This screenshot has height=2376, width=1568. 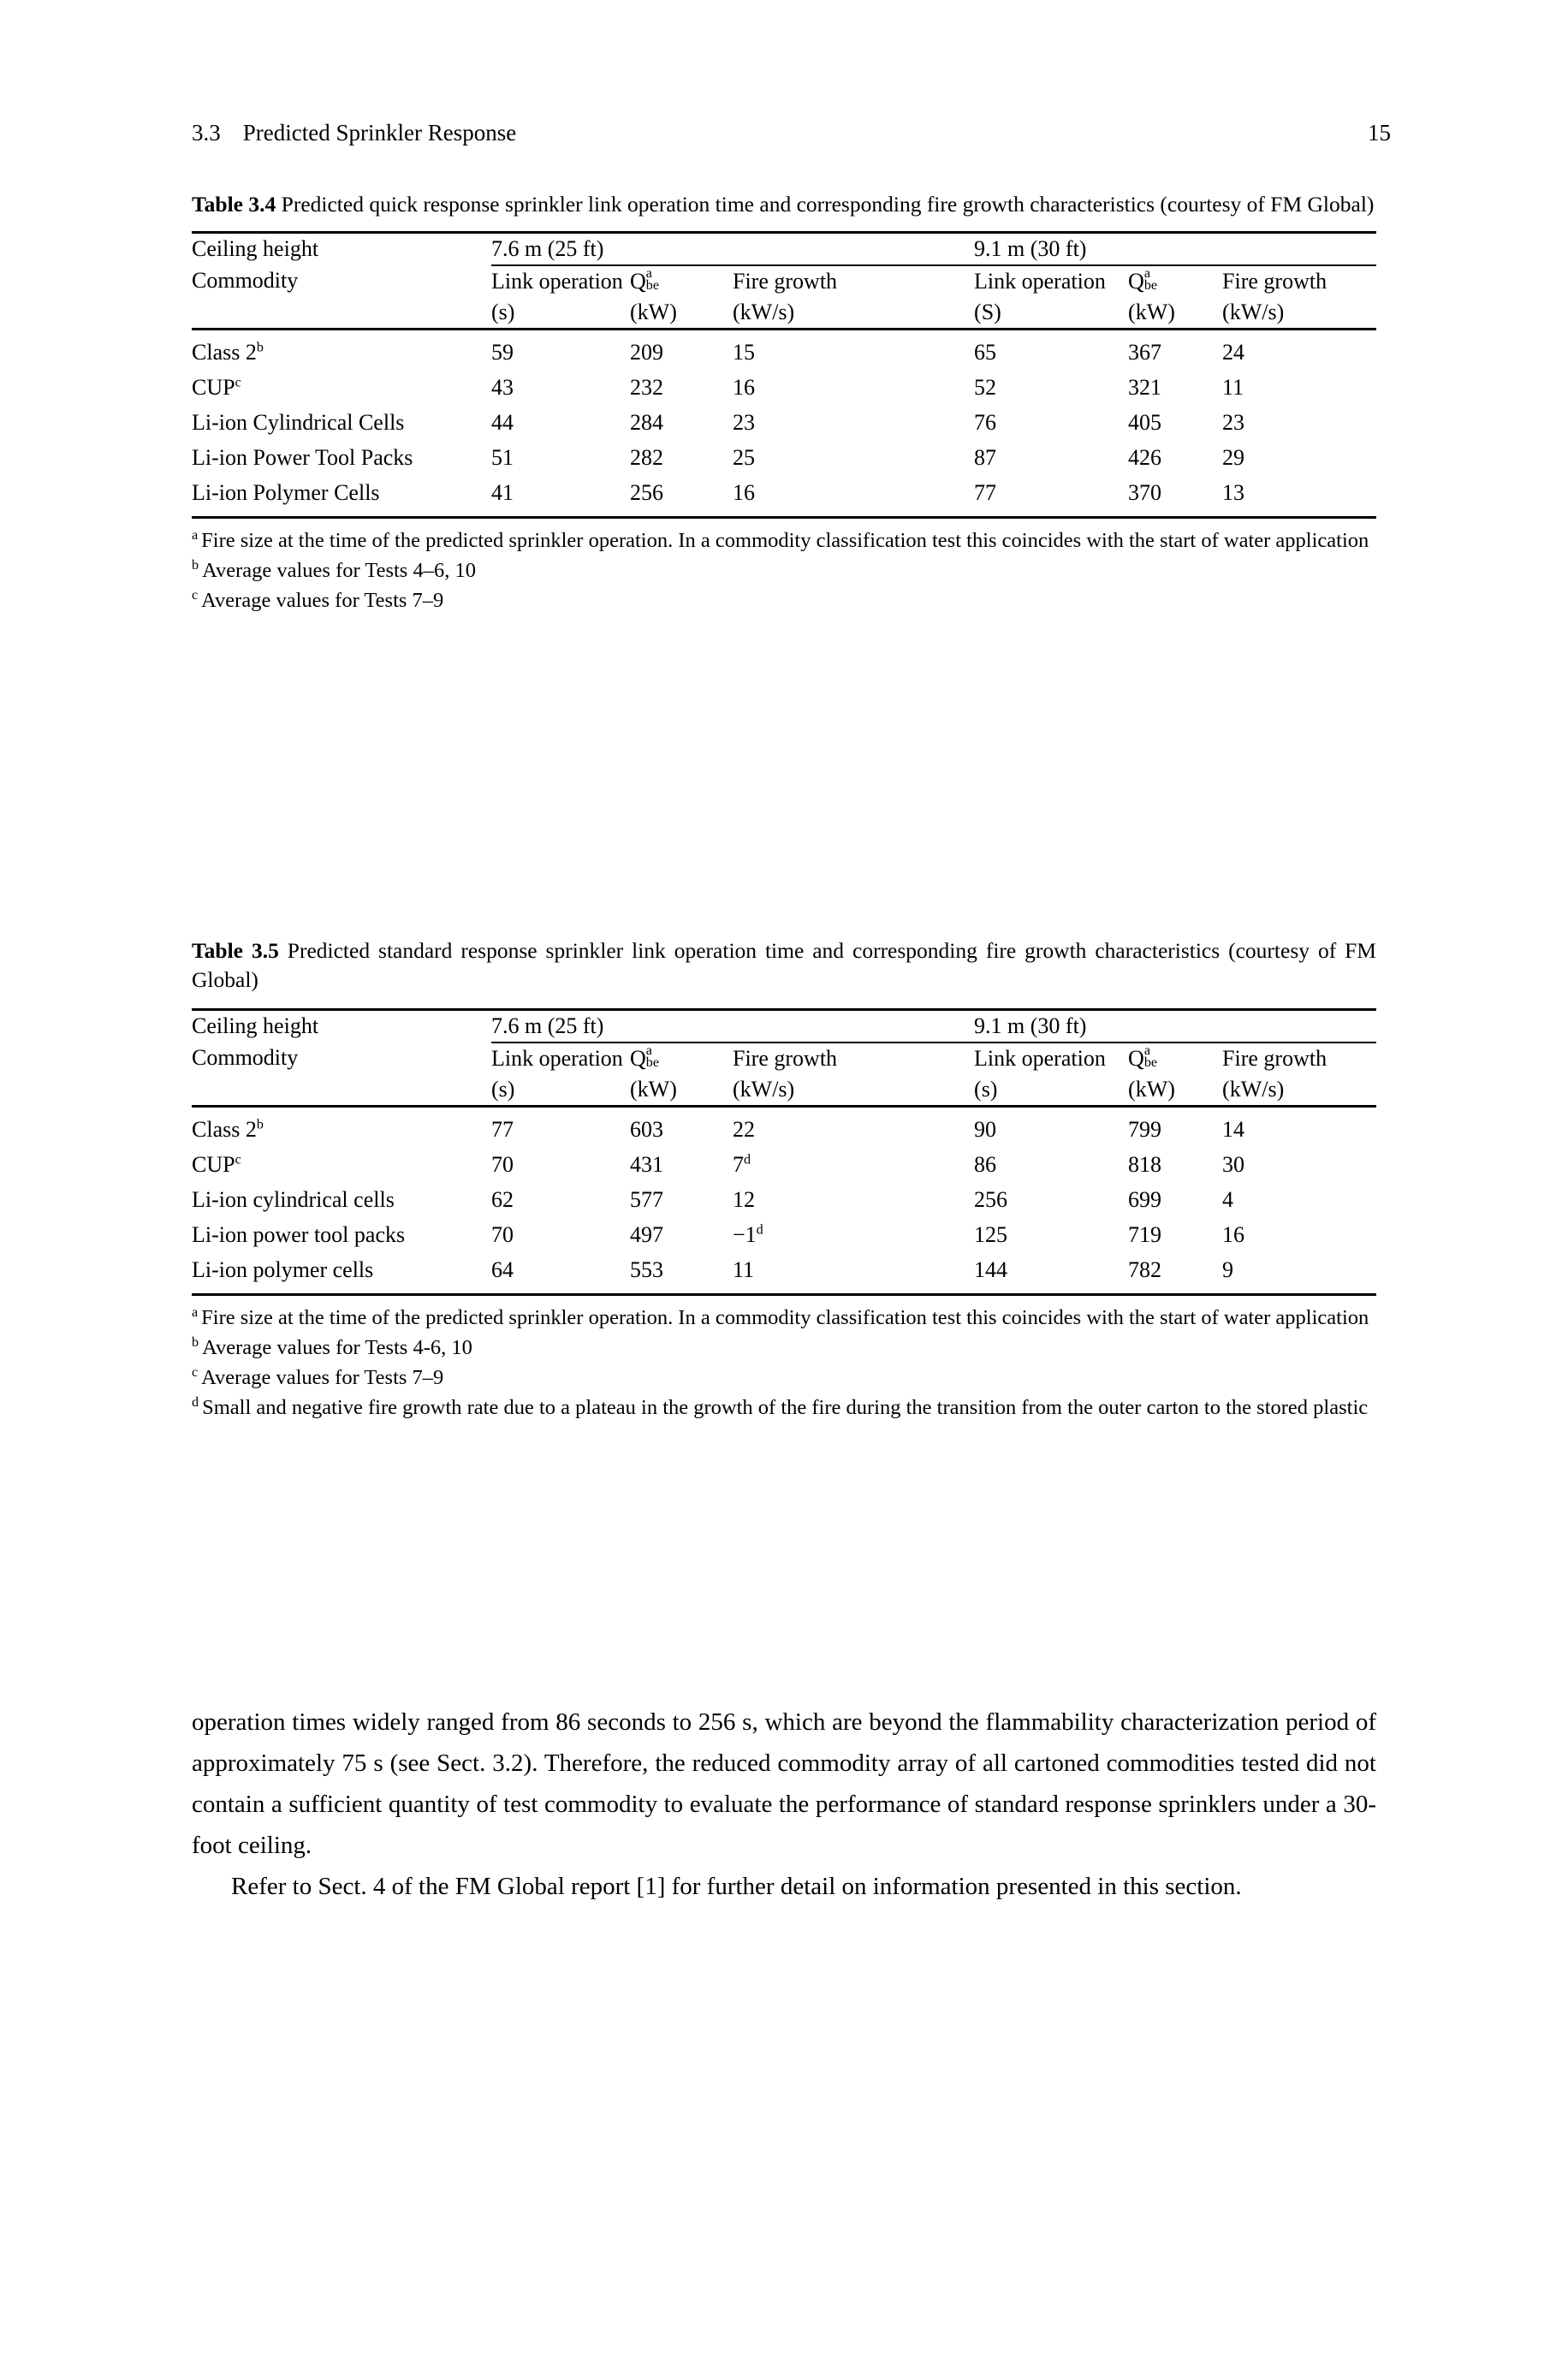 What do you see at coordinates (213, 1164) in the screenshot?
I see `table-3-5-row-1-commodity-label: CUP` at bounding box center [213, 1164].